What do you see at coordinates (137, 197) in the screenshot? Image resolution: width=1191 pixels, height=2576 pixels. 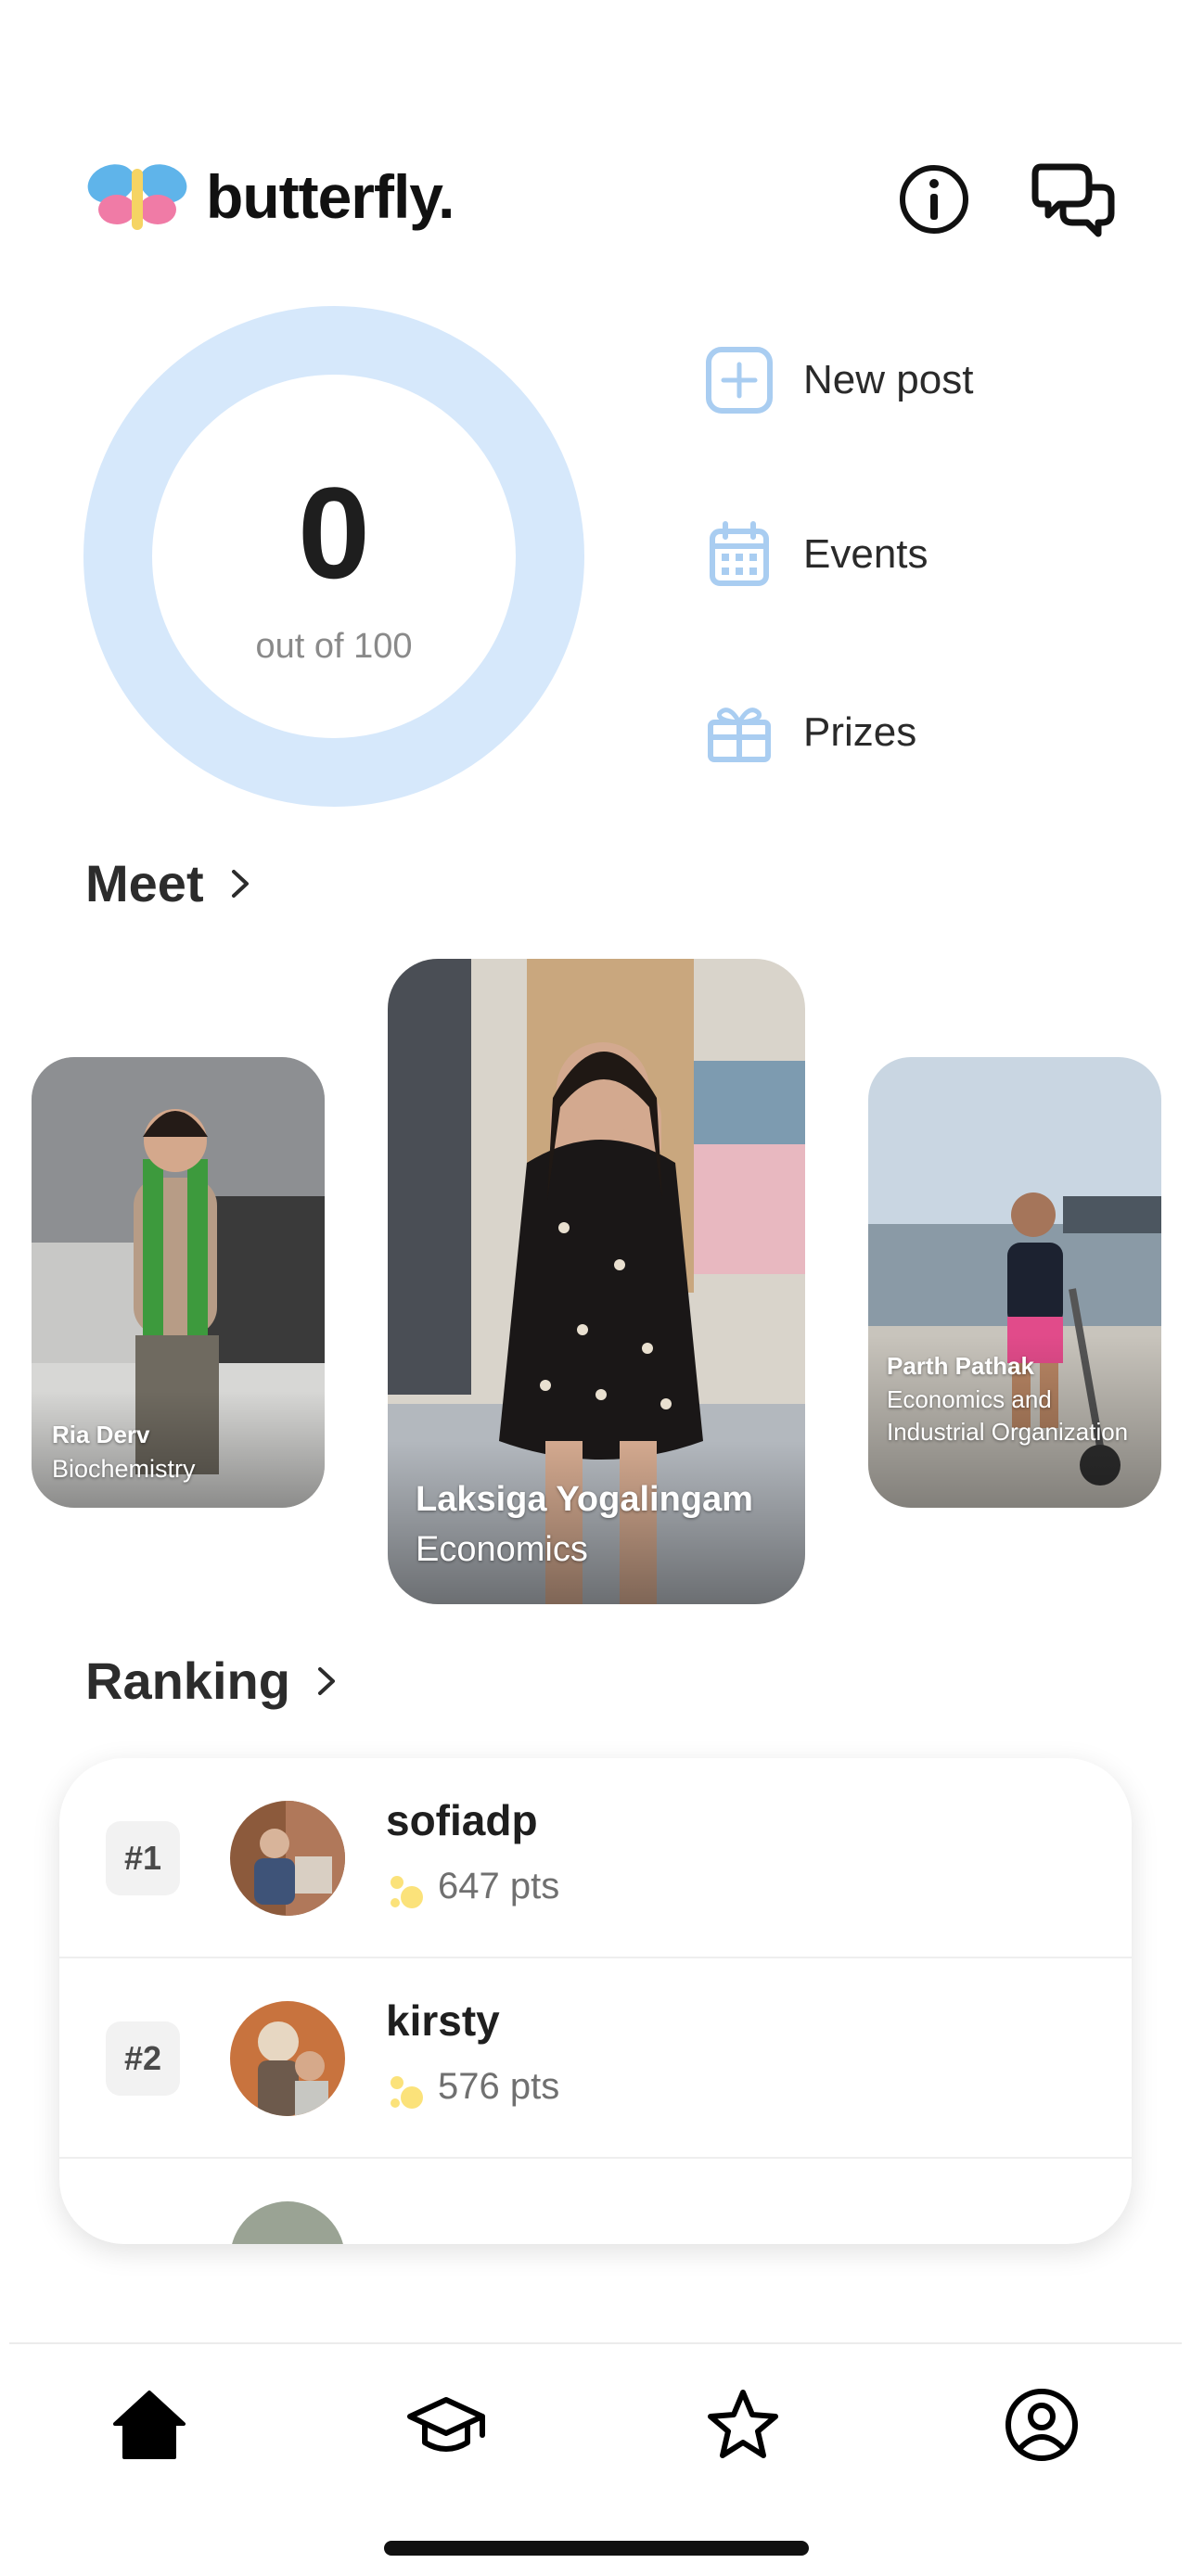 I see `butterfly-logo-icon` at bounding box center [137, 197].